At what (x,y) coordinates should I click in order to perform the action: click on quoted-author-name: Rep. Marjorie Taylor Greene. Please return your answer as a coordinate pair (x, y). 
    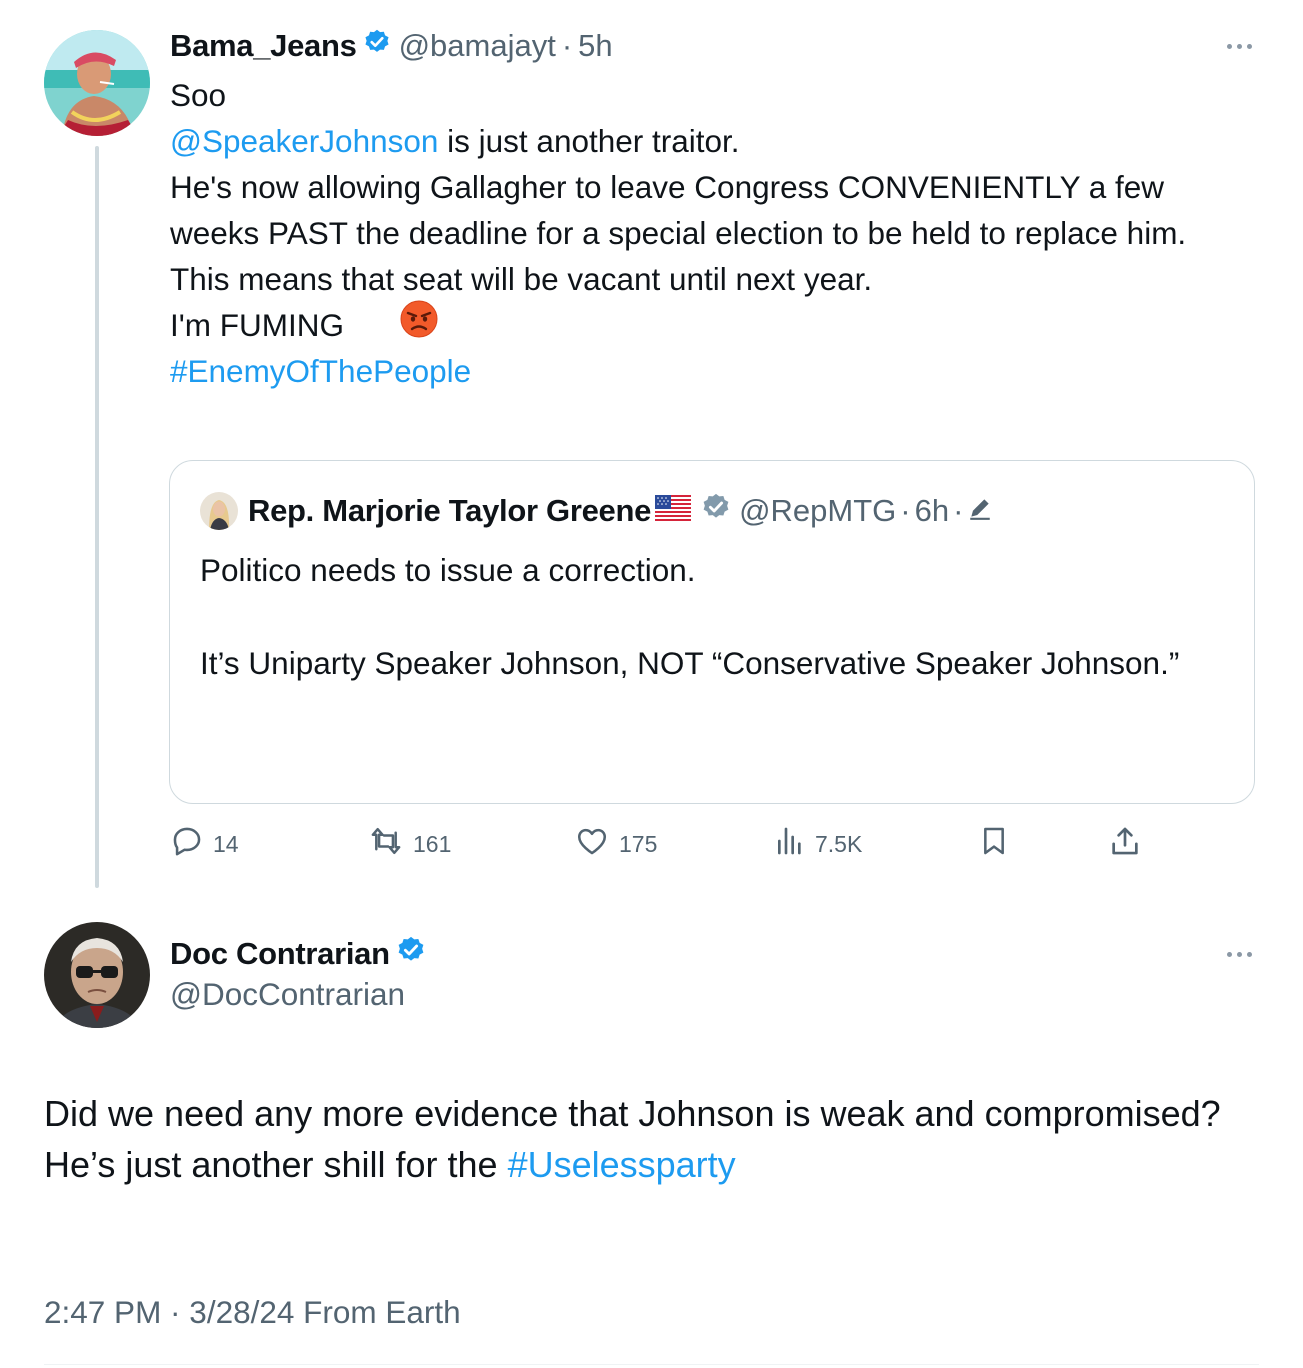
    Looking at the image, I should click on (449, 511).